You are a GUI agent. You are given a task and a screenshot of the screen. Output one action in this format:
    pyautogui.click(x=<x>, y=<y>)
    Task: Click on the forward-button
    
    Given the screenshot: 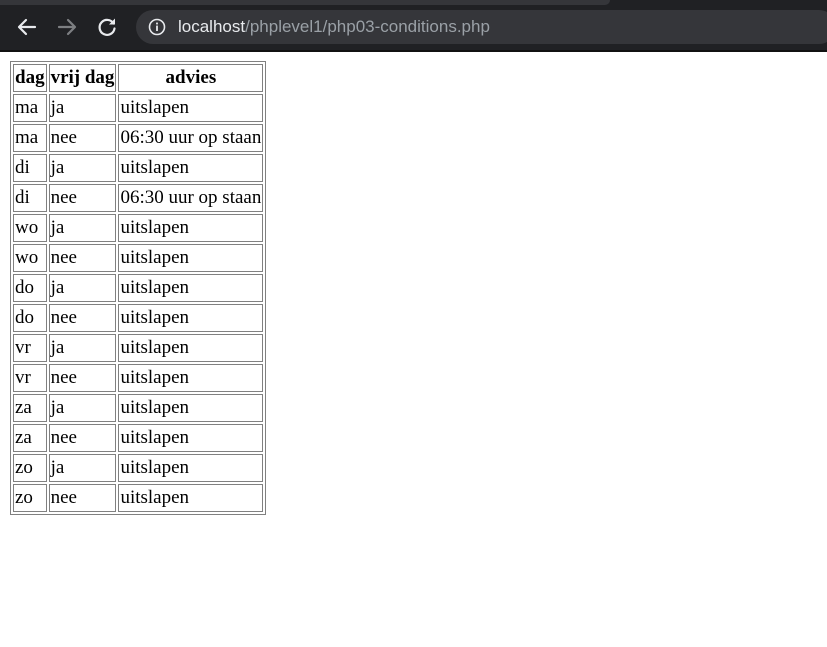 What is the action you would take?
    pyautogui.click(x=67, y=27)
    